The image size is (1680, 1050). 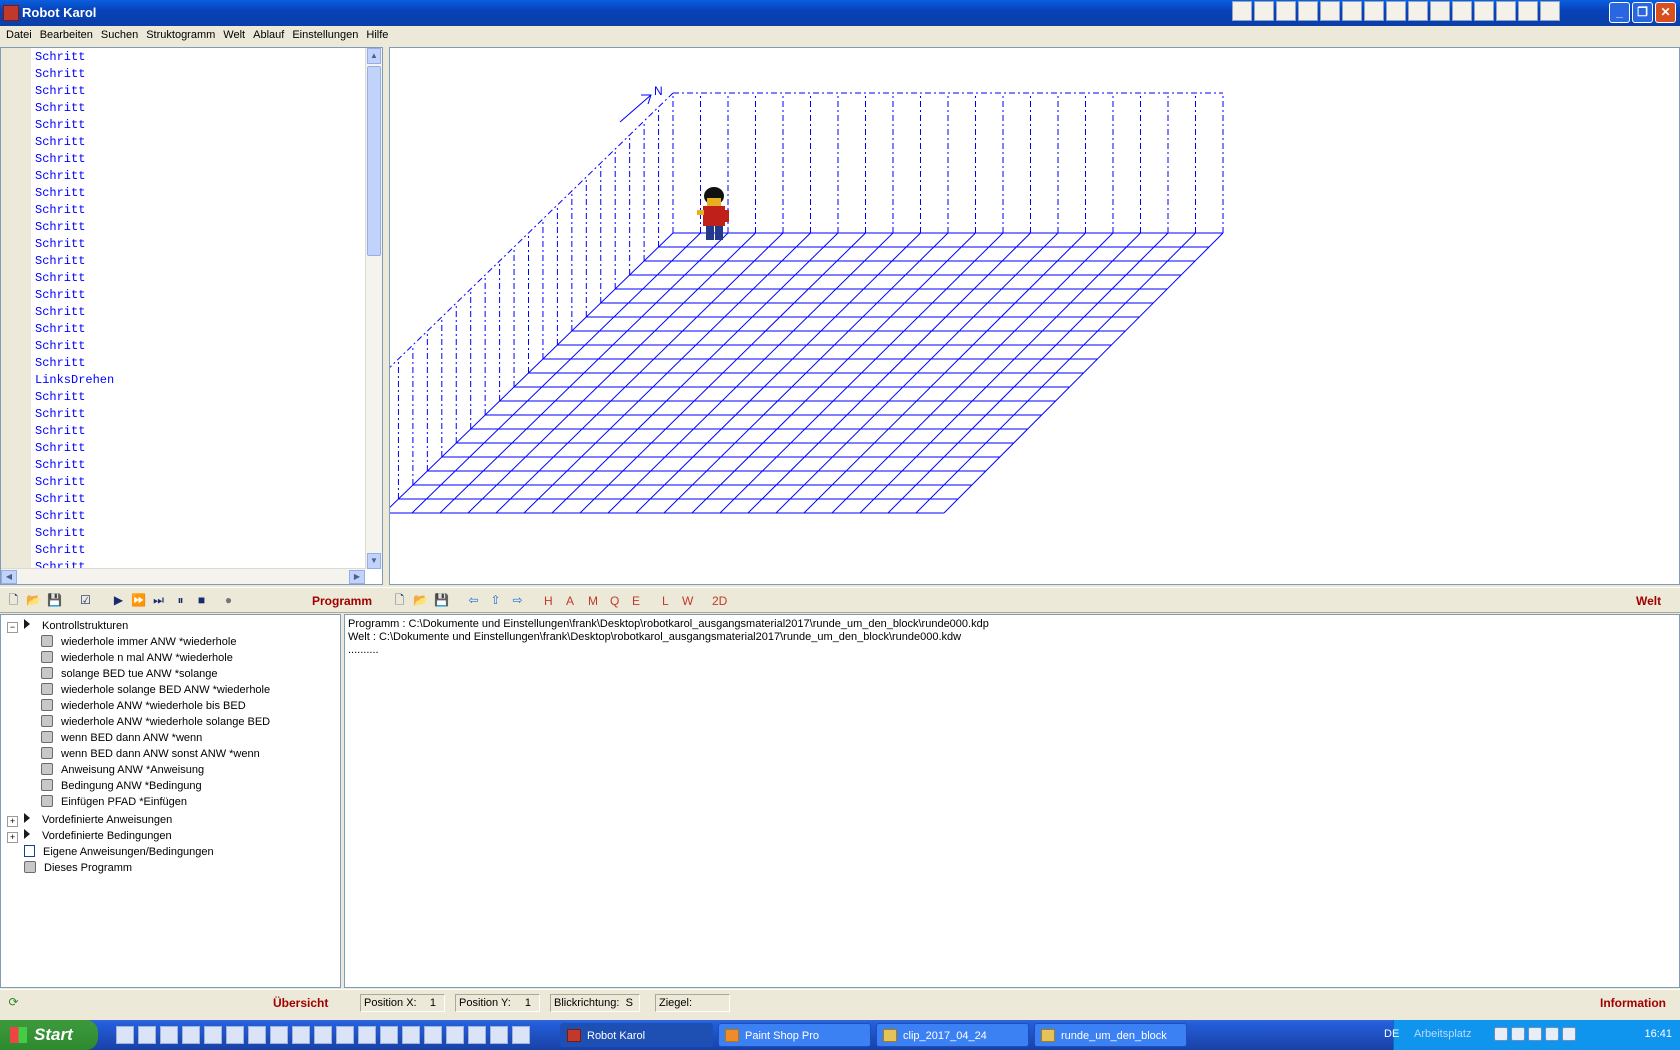 I want to click on tree-item: wiederhole ANW *wiederhole solange BED, so click(x=155, y=722).